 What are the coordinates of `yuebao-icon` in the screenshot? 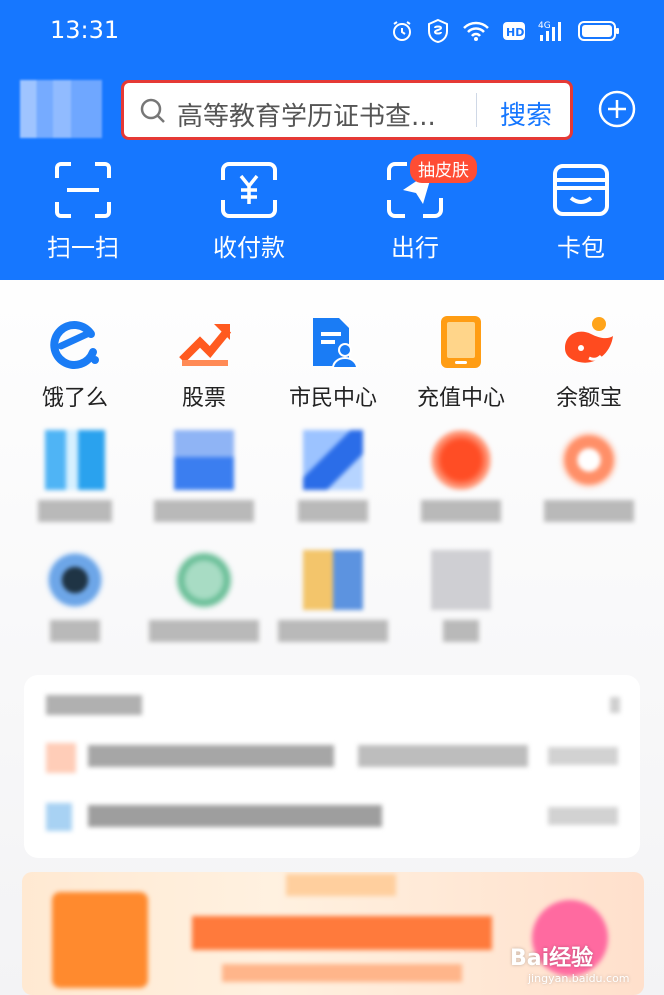 It's located at (589, 340).